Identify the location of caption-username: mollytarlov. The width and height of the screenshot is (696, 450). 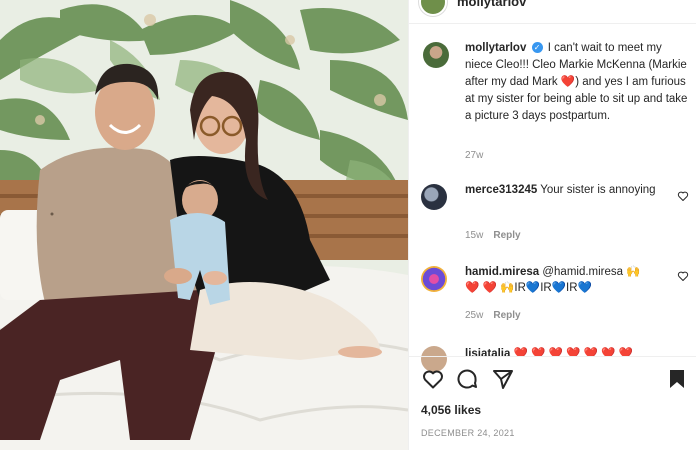
(495, 48).